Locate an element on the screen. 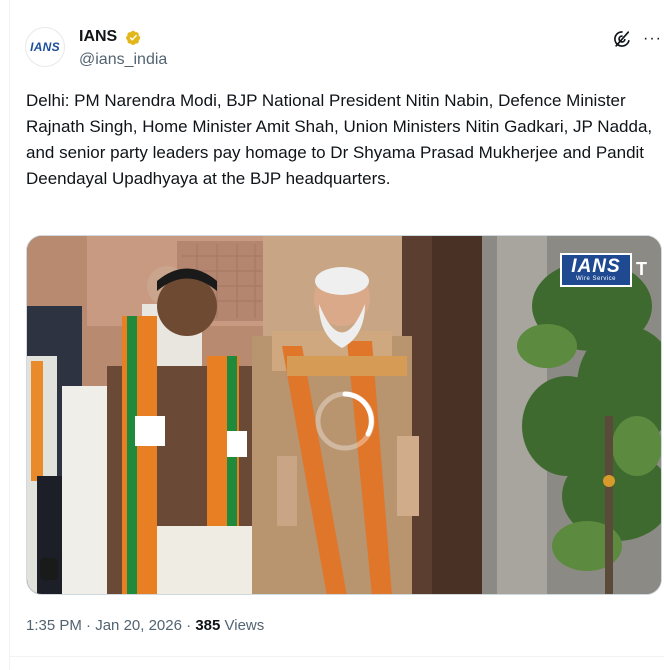 The height and width of the screenshot is (670, 664). avatar-logo-text: IANS is located at coordinates (45, 47).